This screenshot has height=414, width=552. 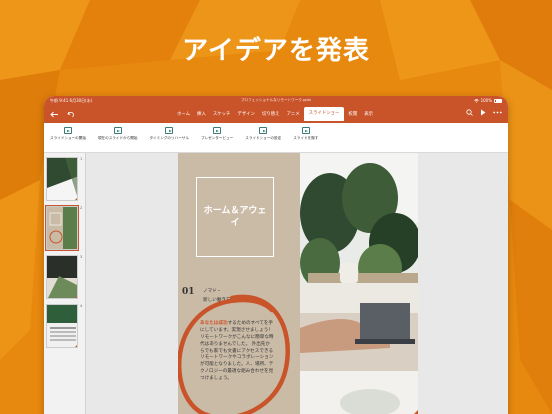 I want to click on photo-illustration, so click(x=359, y=283).